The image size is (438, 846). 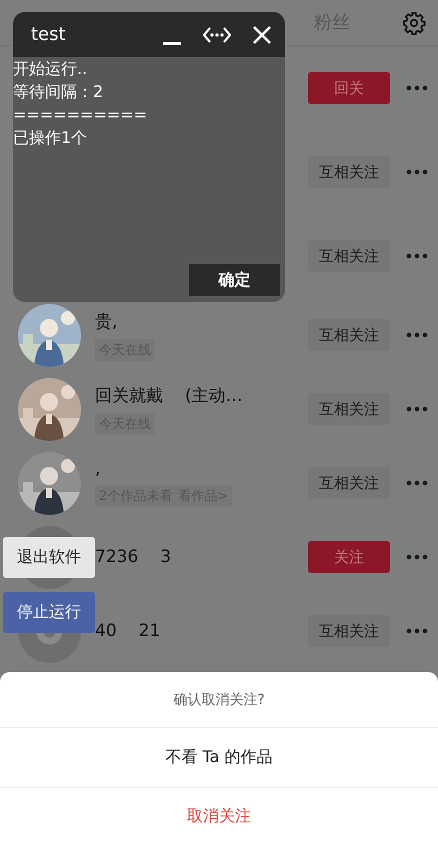 What do you see at coordinates (49, 34) in the screenshot?
I see `window-title: test` at bounding box center [49, 34].